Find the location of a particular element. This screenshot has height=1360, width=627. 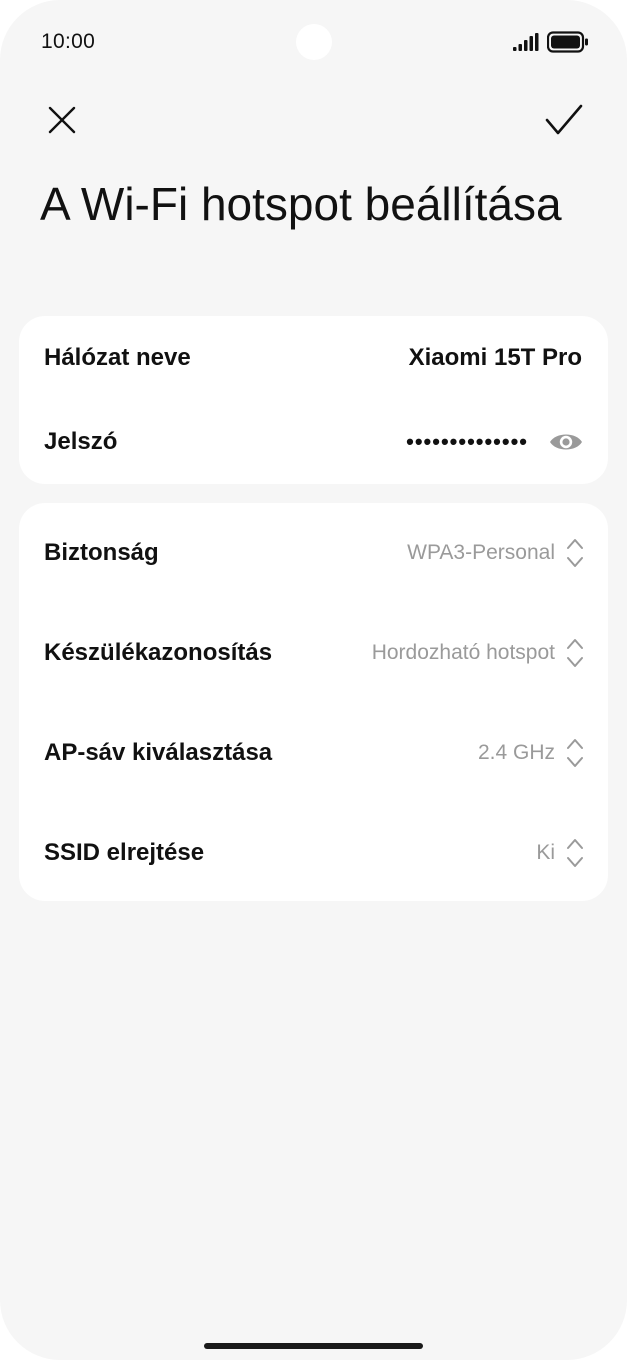

close-button is located at coordinates (62, 120).